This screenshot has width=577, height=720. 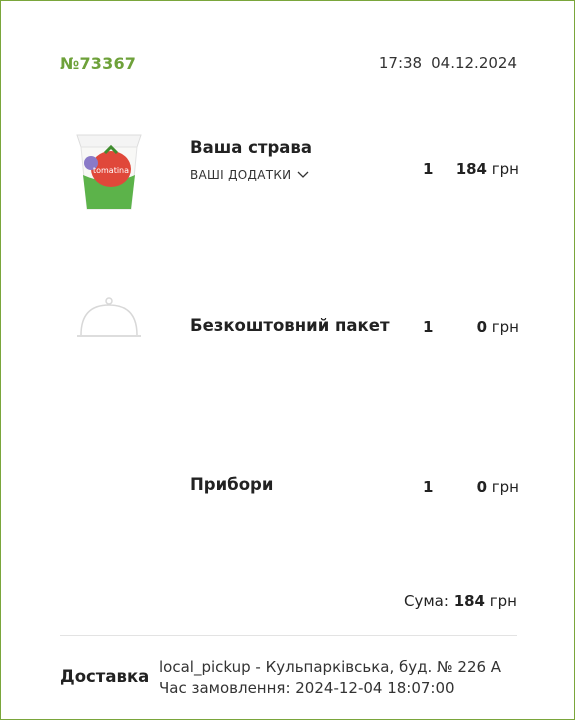 What do you see at coordinates (503, 601) in the screenshot?
I see `total-currency: грн` at bounding box center [503, 601].